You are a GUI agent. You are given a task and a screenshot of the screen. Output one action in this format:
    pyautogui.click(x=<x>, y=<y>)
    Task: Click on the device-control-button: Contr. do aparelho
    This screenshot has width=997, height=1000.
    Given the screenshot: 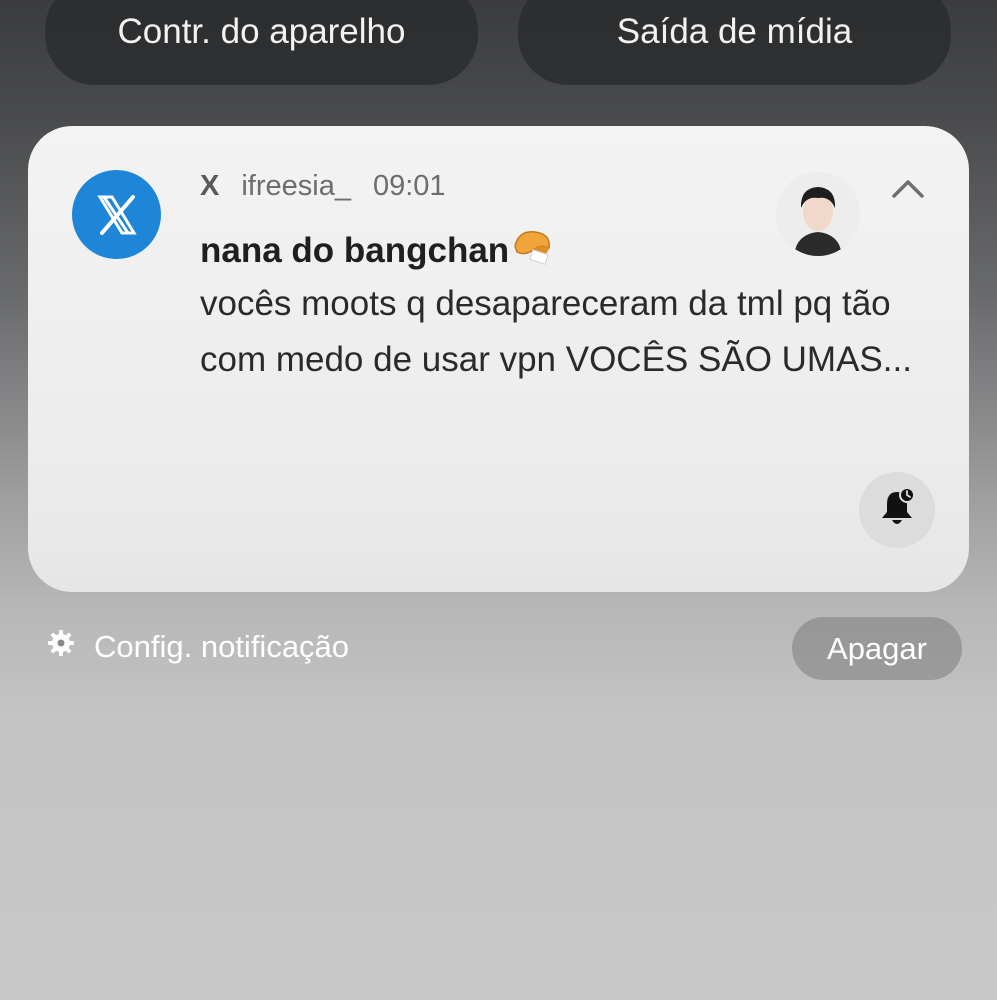 What is the action you would take?
    pyautogui.click(x=261, y=42)
    